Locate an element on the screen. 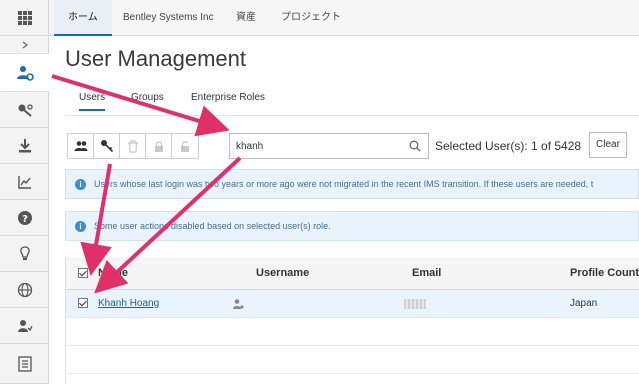  subtab-divider is located at coordinates (352, 115).